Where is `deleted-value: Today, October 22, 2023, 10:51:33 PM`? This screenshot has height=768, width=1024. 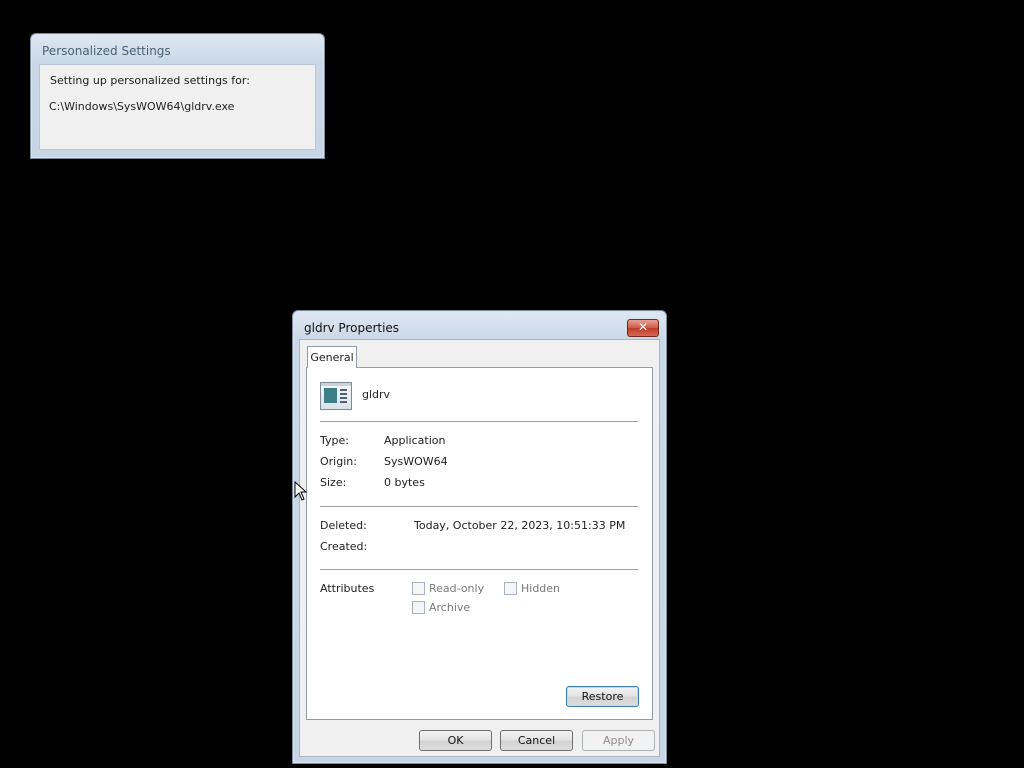
deleted-value: Today, October 22, 2023, 10:51:33 PM is located at coordinates (520, 525).